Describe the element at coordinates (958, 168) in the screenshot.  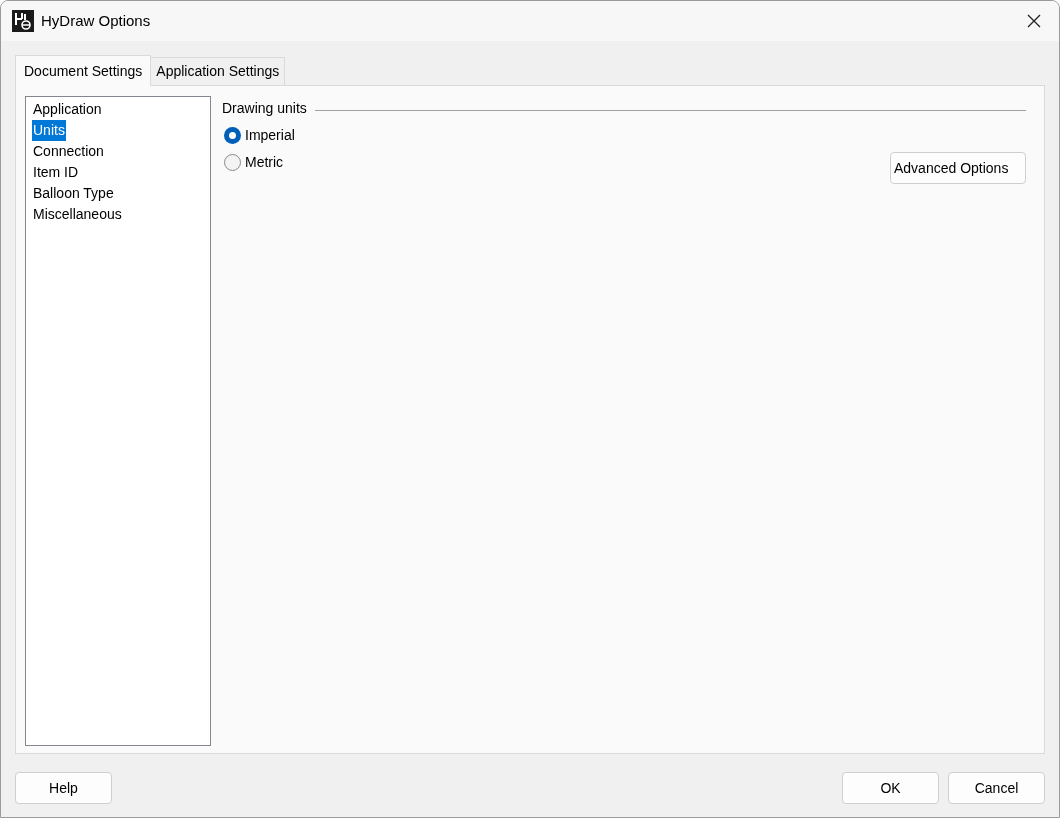
I see `advanced-options-button: Advanced Options` at that location.